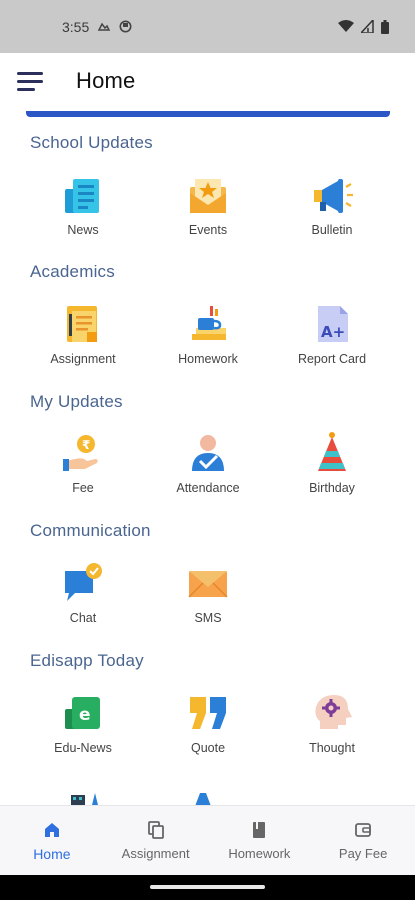 This screenshot has height=900, width=415. Describe the element at coordinates (333, 196) in the screenshot. I see `bulletin-icon` at that location.